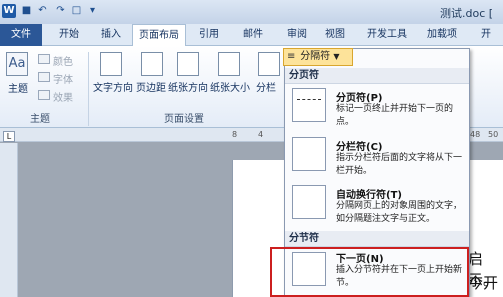 Image resolution: width=503 pixels, height=297 pixels. I want to click on tab-references: 引用, so click(209, 35).